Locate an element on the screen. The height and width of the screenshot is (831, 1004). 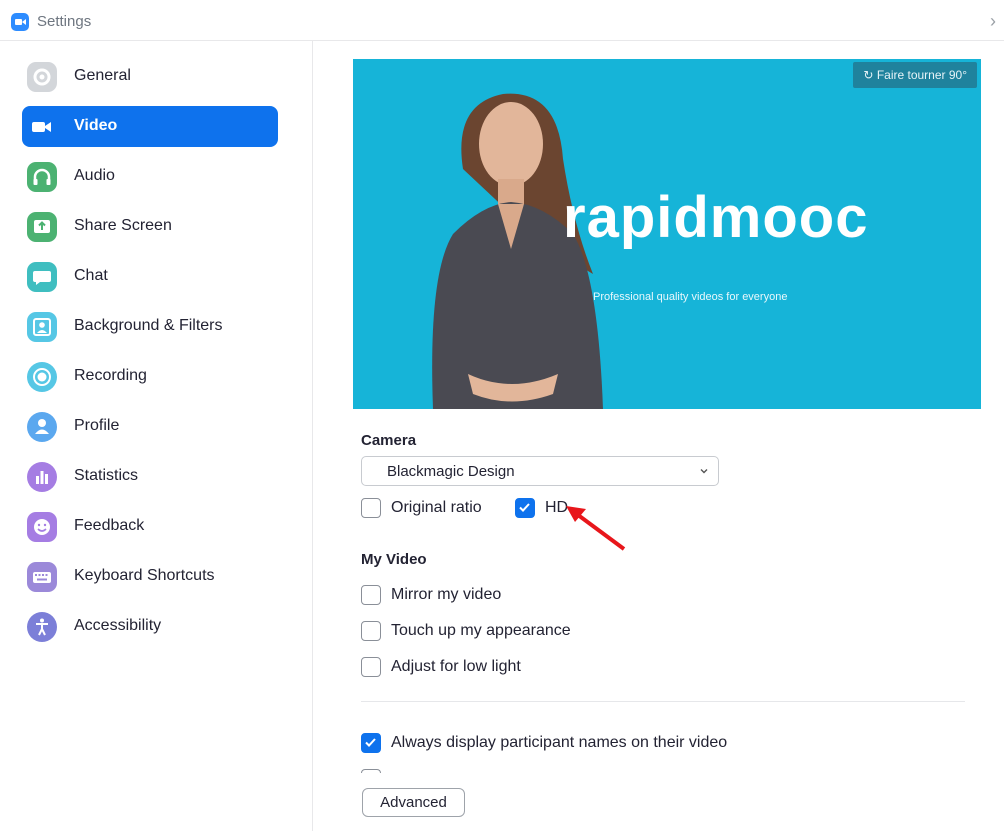
sidebar-item-background-filters: Background & Filters is located at coordinates (150, 326).